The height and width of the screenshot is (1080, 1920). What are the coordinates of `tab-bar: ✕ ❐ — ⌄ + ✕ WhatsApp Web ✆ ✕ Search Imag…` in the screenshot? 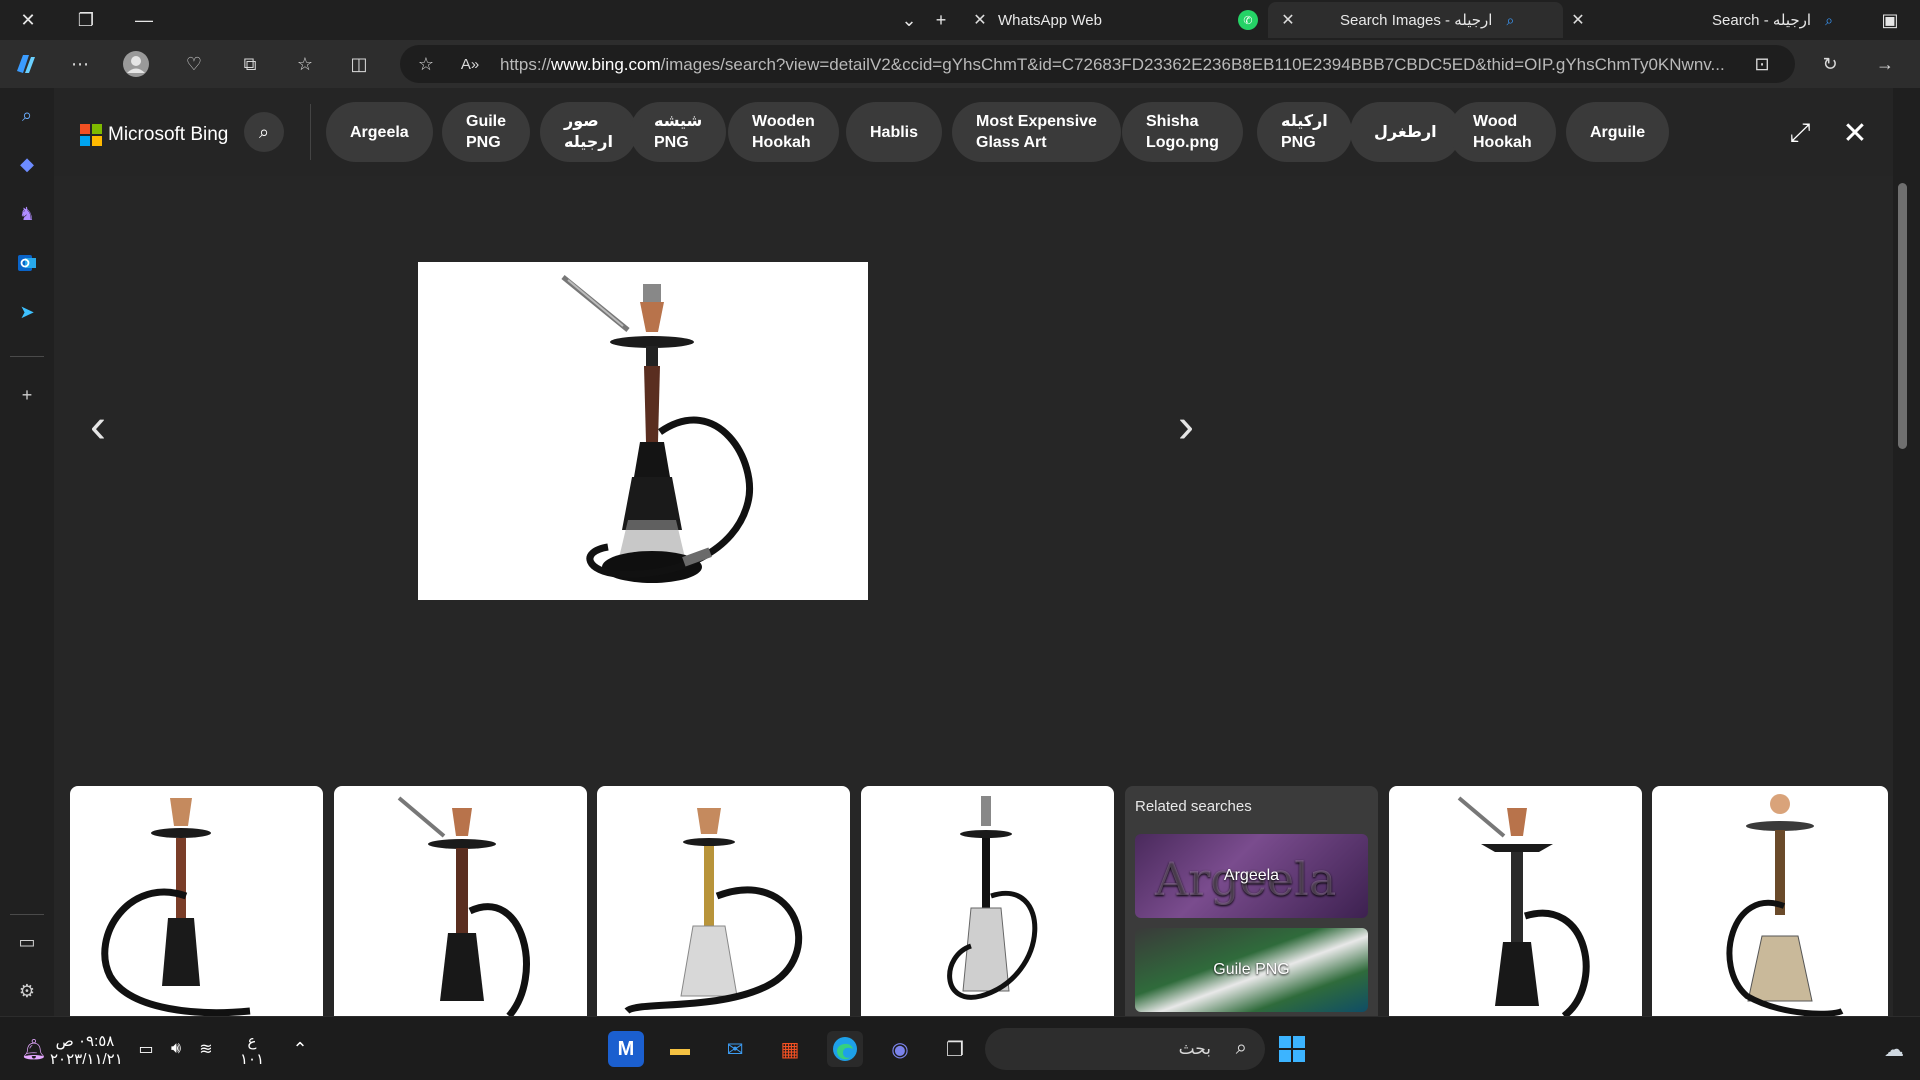 It's located at (960, 20).